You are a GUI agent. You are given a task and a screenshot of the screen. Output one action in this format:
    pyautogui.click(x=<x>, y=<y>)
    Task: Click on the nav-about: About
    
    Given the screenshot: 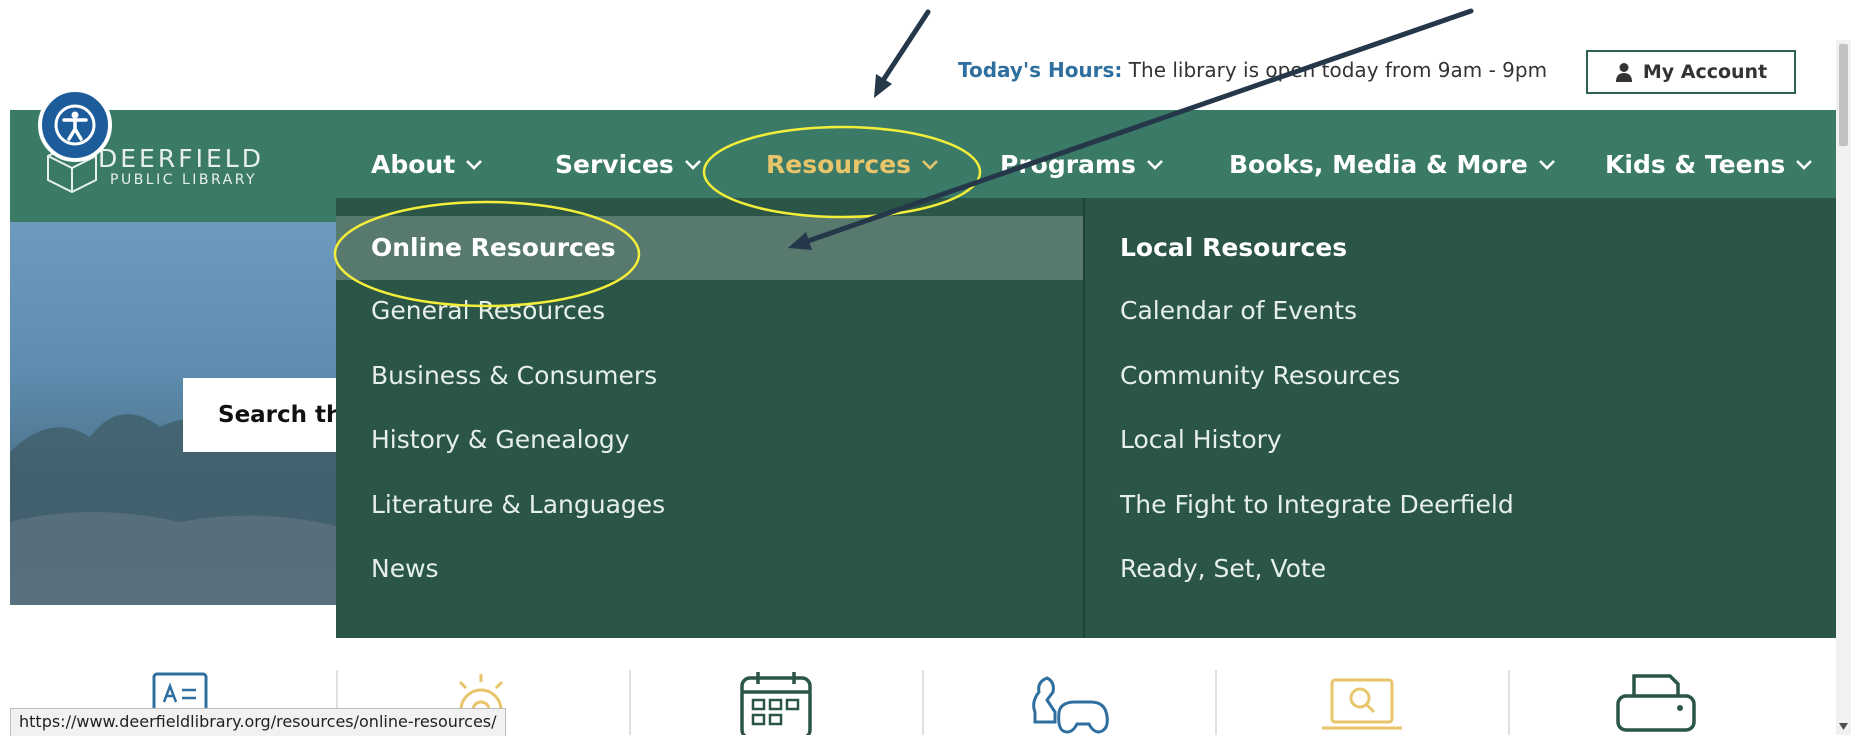 What is the action you would take?
    pyautogui.click(x=427, y=164)
    